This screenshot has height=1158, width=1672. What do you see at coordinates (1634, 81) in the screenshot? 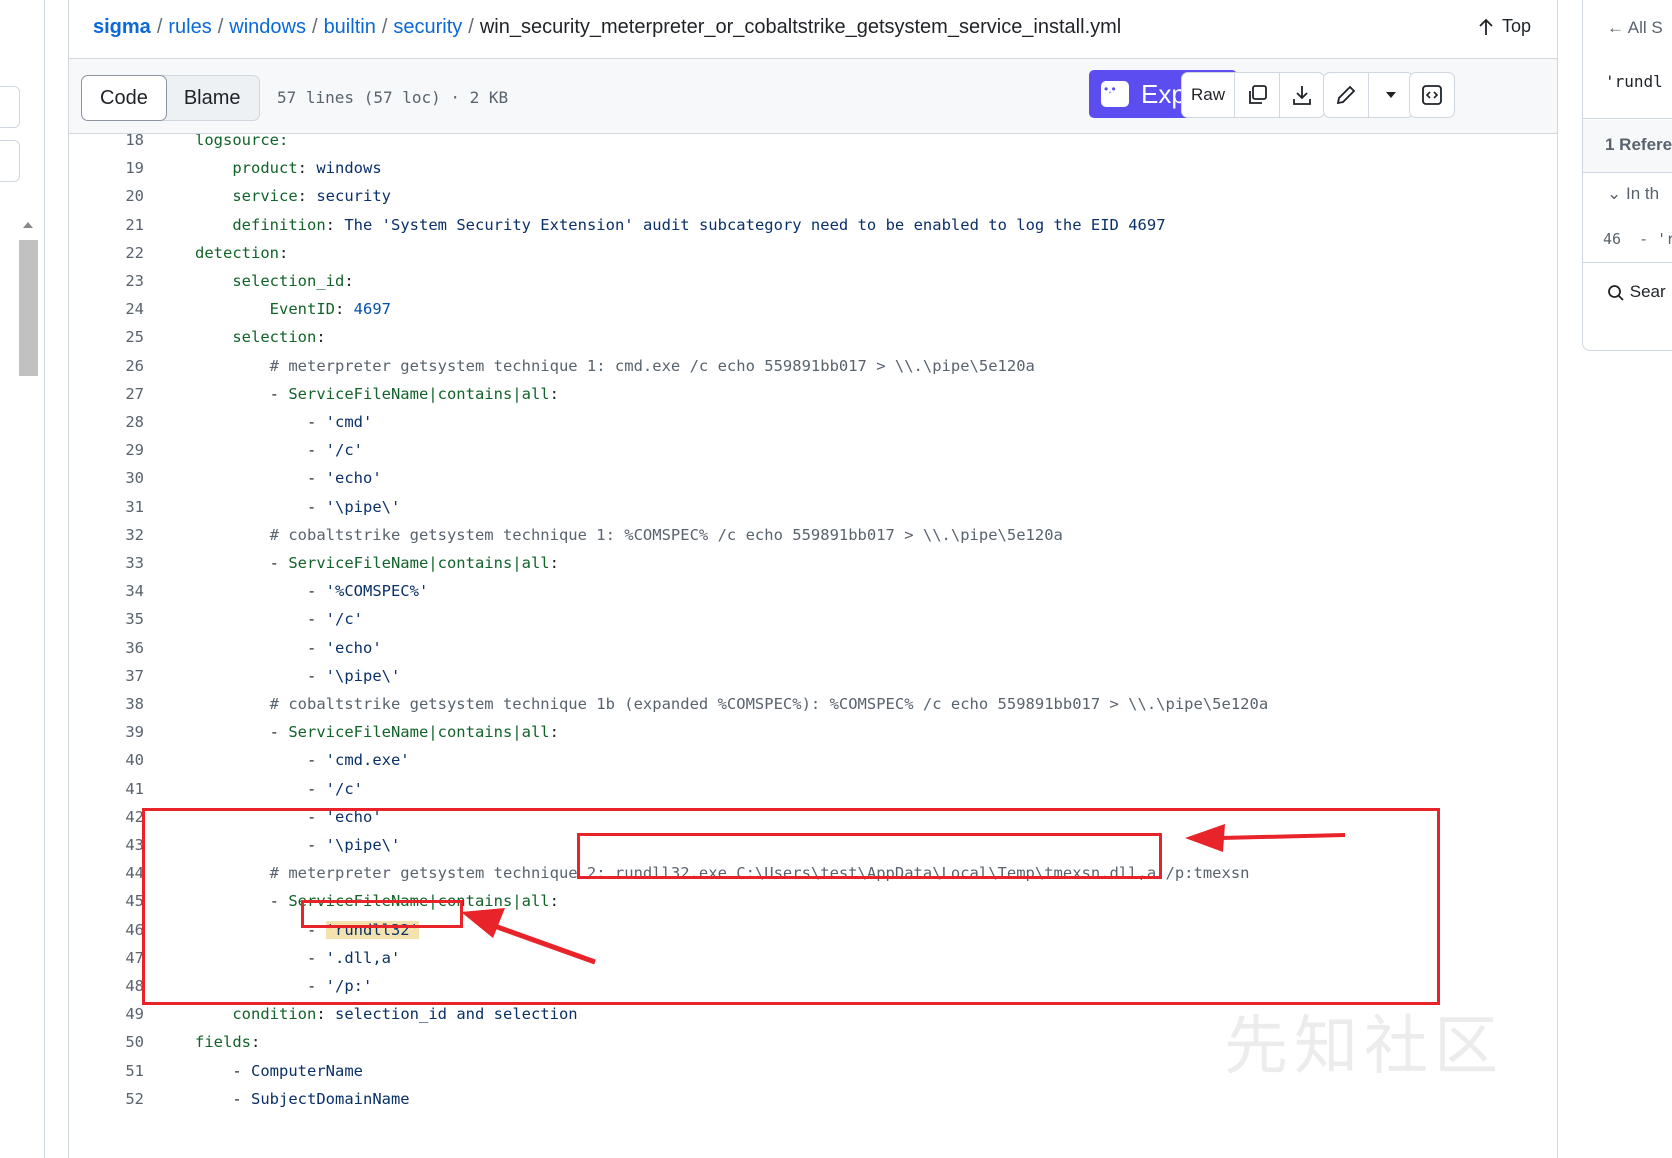
I see `symbol-name: 'rundl` at bounding box center [1634, 81].